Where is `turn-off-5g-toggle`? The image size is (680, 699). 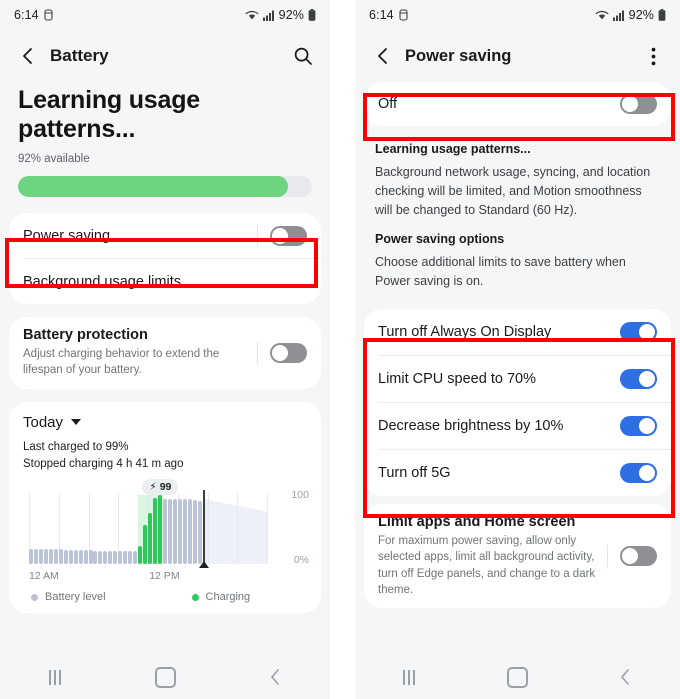
turn-off-5g-toggle is located at coordinates (638, 473).